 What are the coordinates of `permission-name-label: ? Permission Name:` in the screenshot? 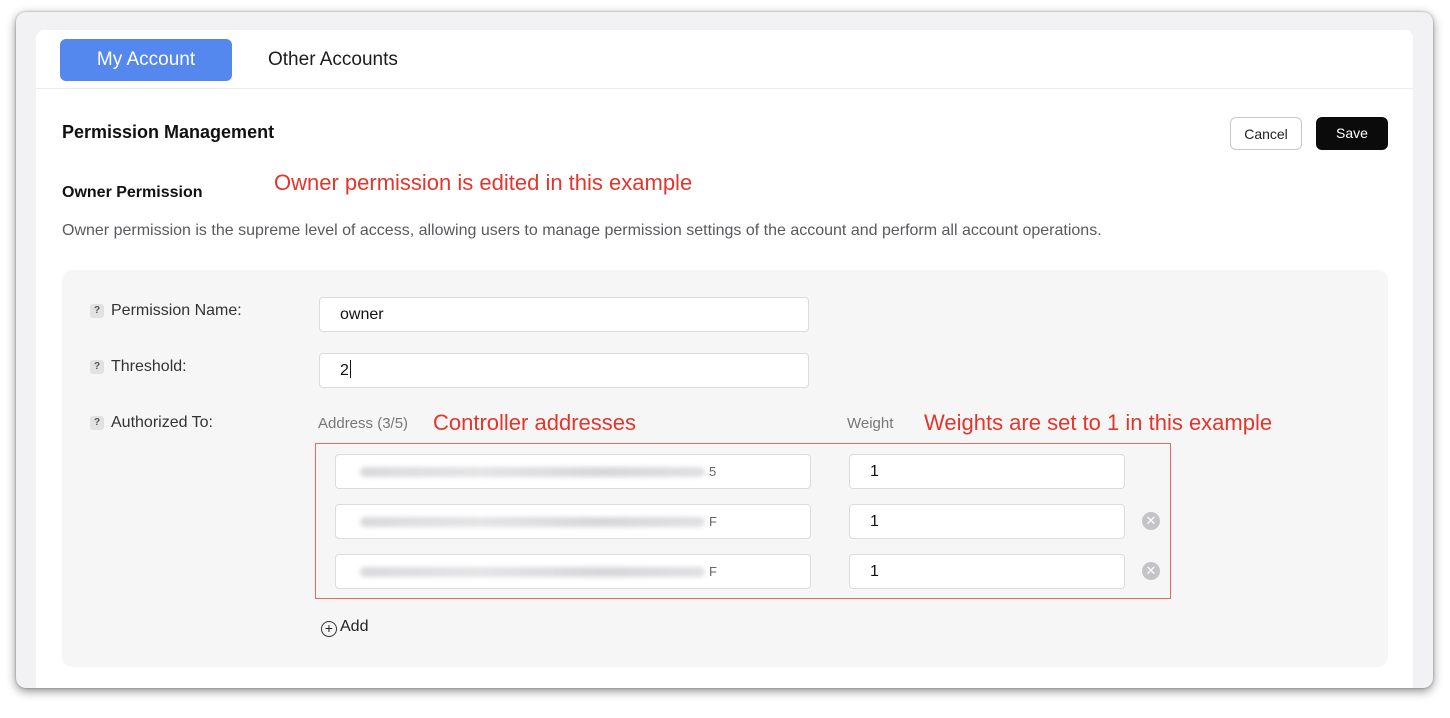 It's located at (166, 311).